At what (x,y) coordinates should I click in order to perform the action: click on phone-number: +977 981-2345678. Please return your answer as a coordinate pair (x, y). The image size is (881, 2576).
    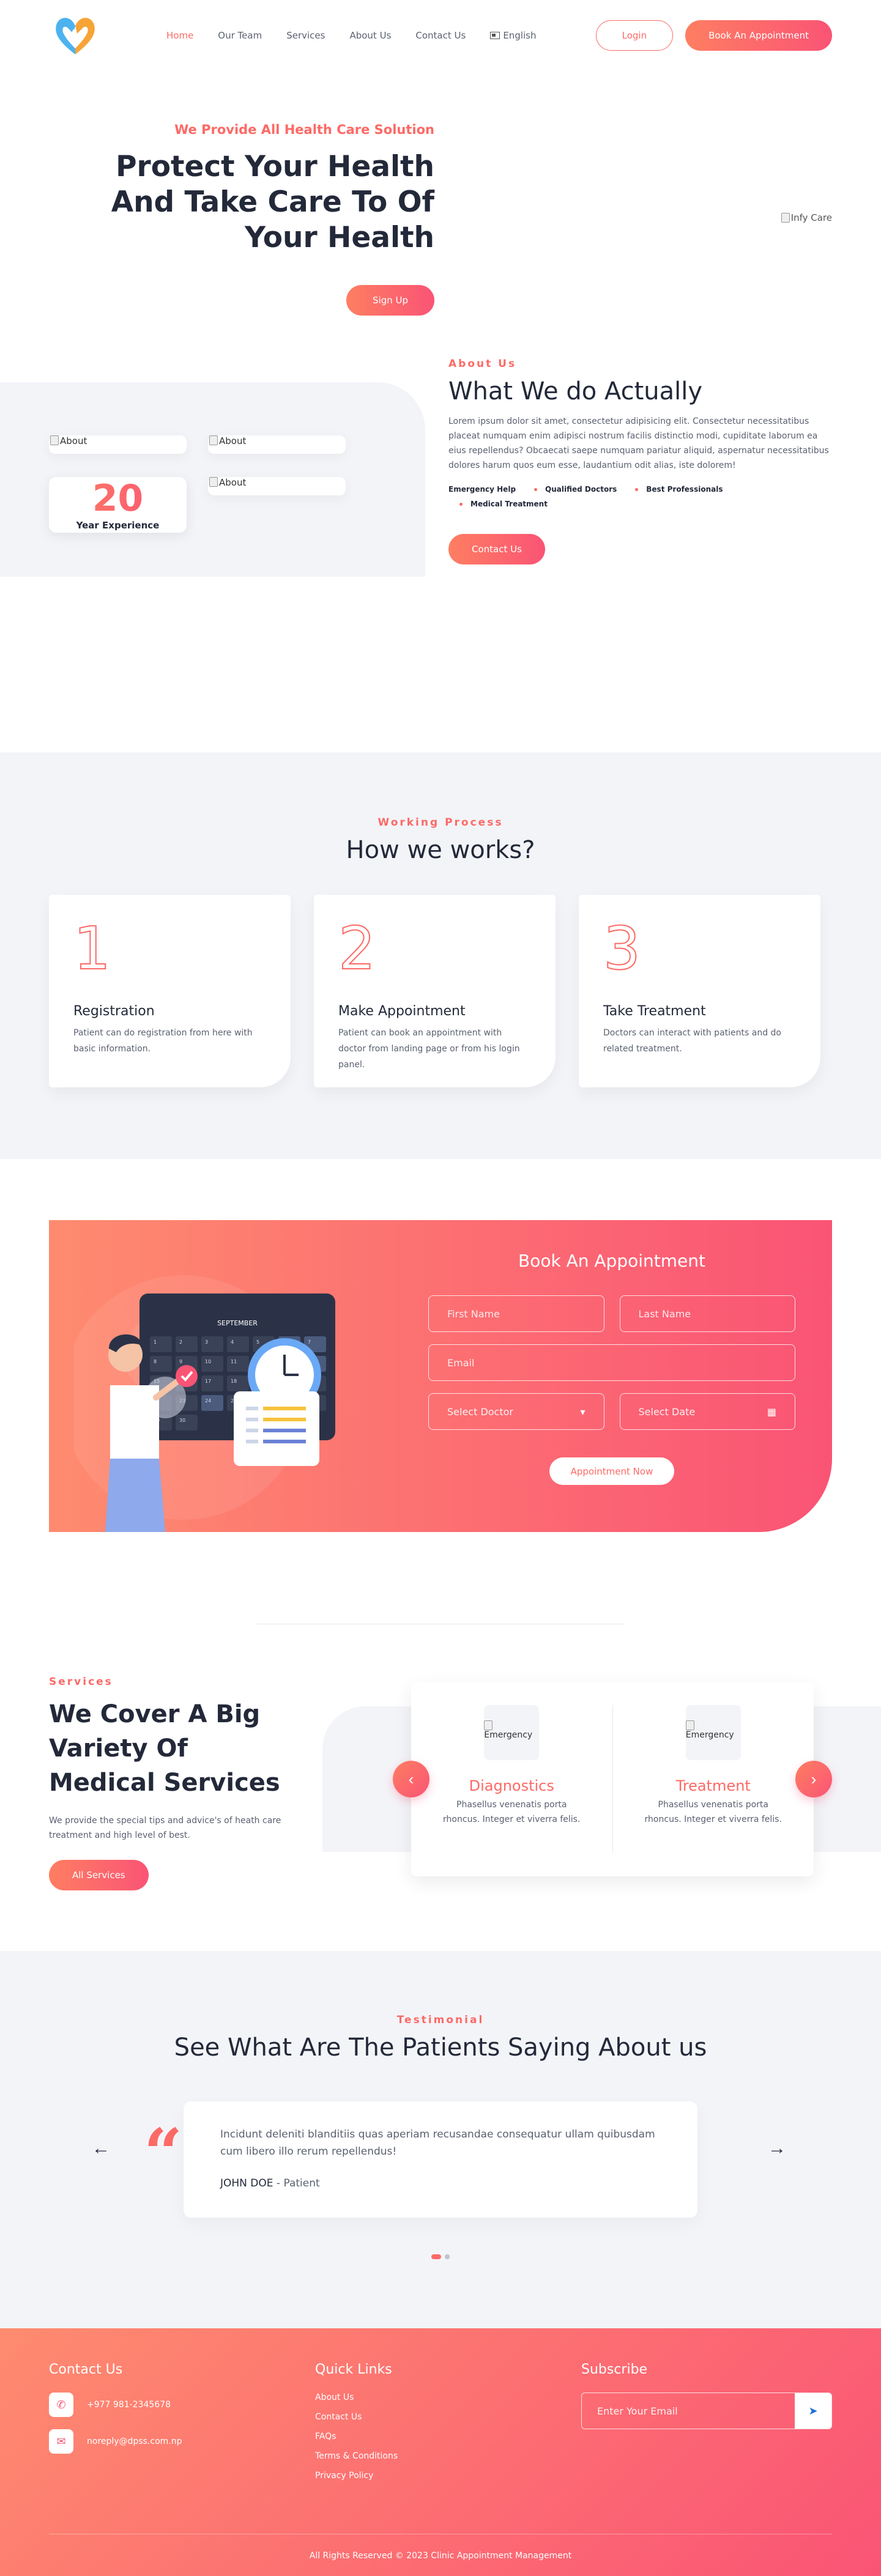
    Looking at the image, I should click on (129, 2405).